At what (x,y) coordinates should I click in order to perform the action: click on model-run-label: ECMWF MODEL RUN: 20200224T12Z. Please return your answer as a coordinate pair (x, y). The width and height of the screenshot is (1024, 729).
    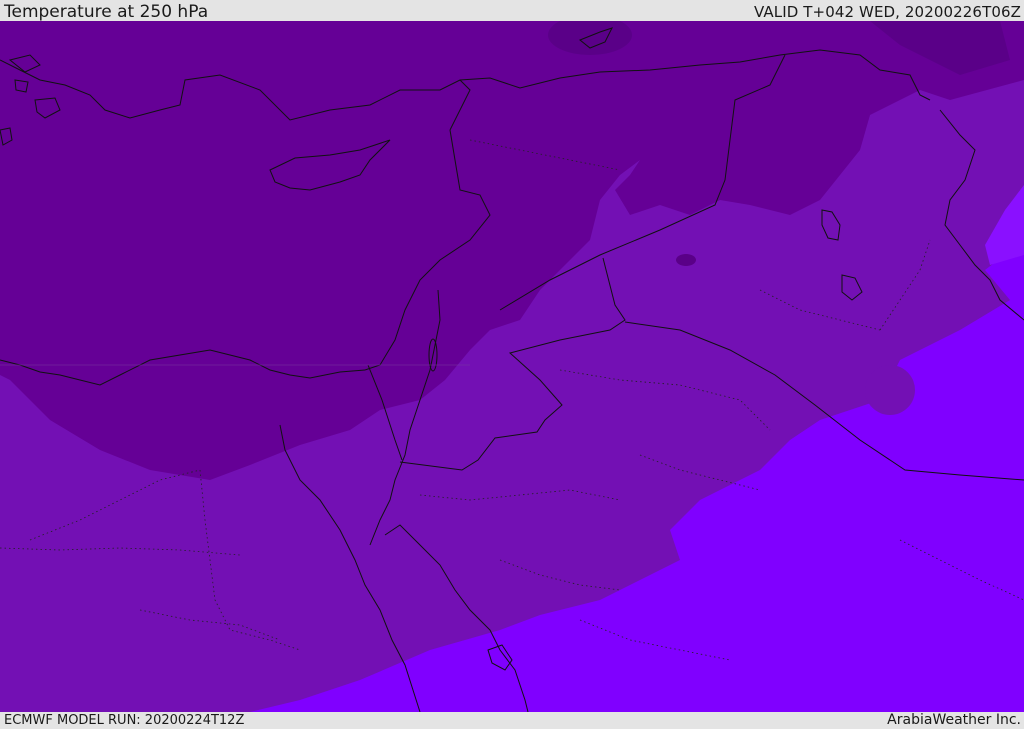
    Looking at the image, I should click on (124, 720).